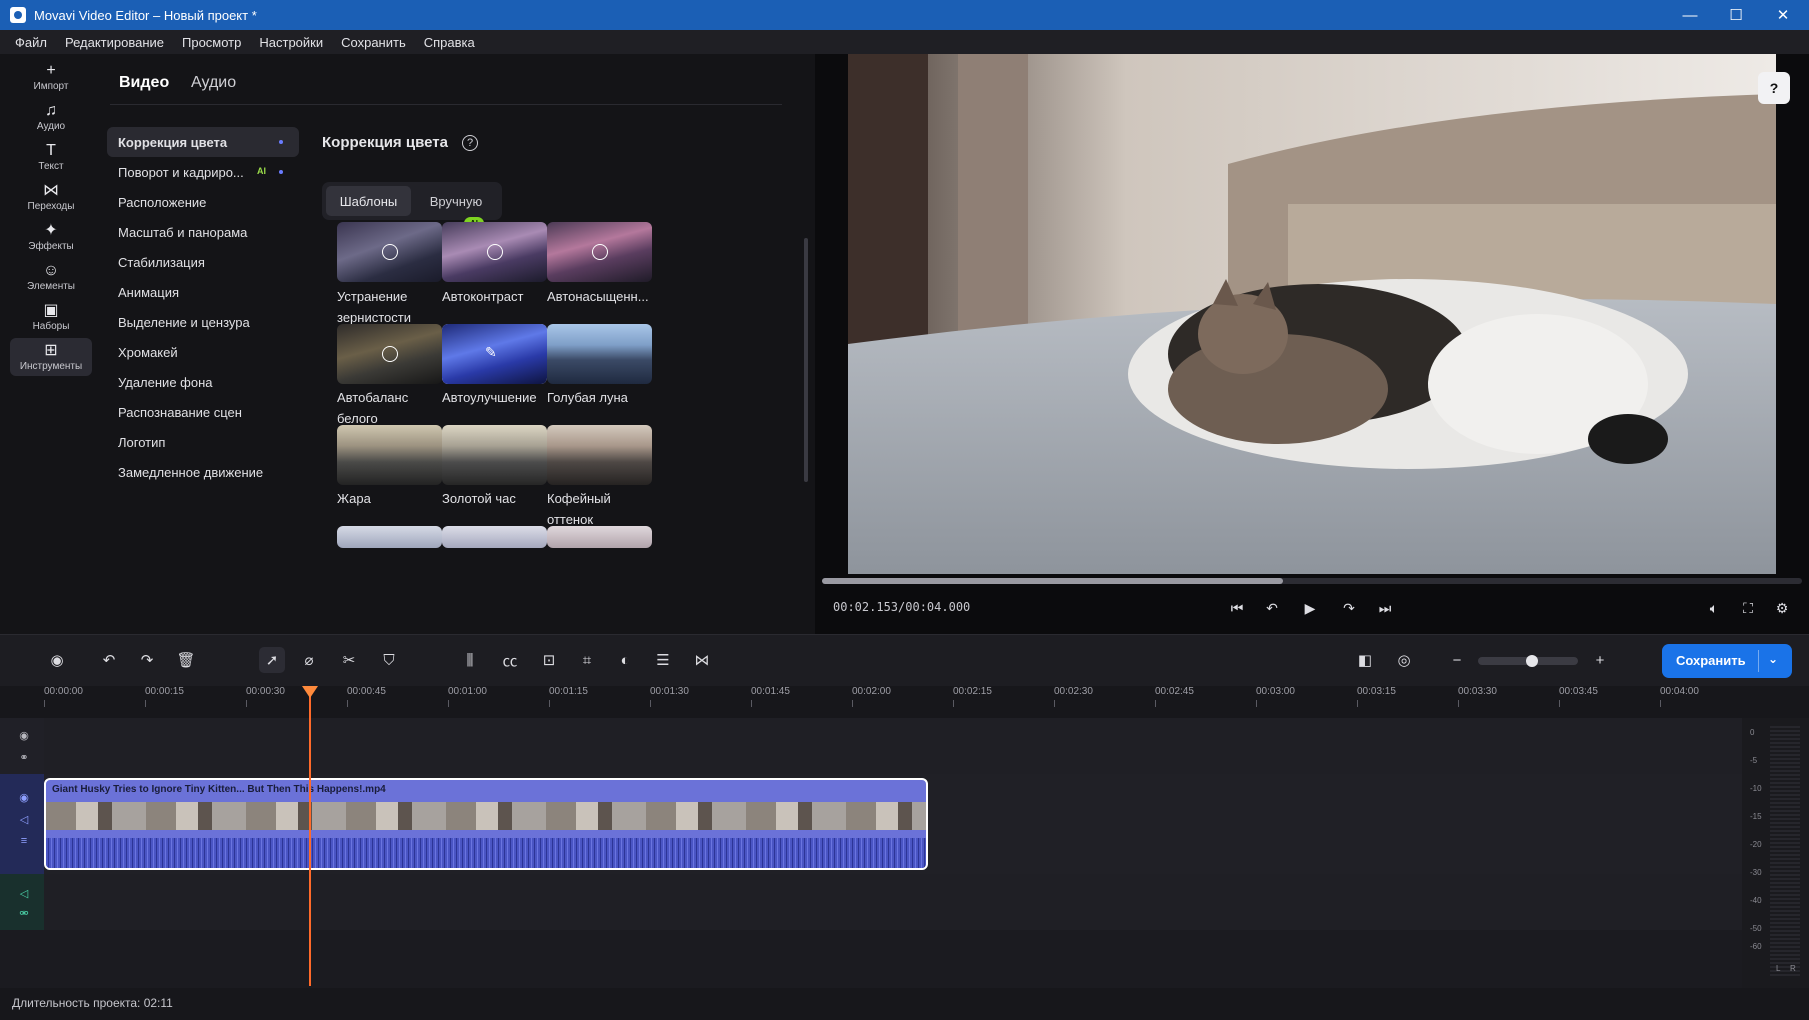 The height and width of the screenshot is (1020, 1809). What do you see at coordinates (1748, 608) in the screenshot?
I see `fullscreen-icon: ⛶` at bounding box center [1748, 608].